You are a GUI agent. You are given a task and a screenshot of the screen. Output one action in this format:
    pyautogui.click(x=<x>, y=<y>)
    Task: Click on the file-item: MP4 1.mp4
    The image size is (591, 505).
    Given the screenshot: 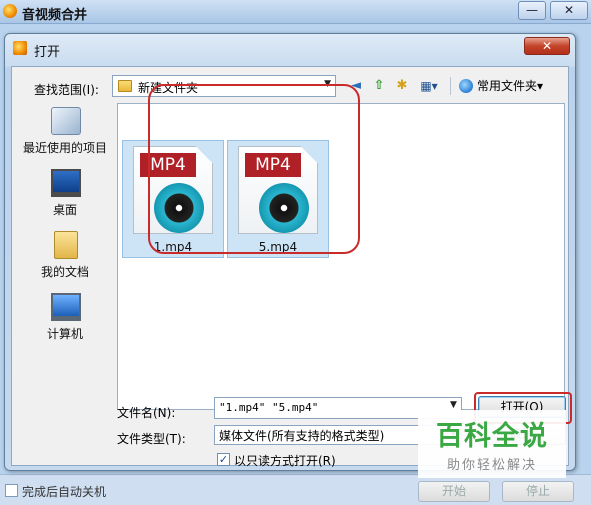 What is the action you would take?
    pyautogui.click(x=173, y=199)
    